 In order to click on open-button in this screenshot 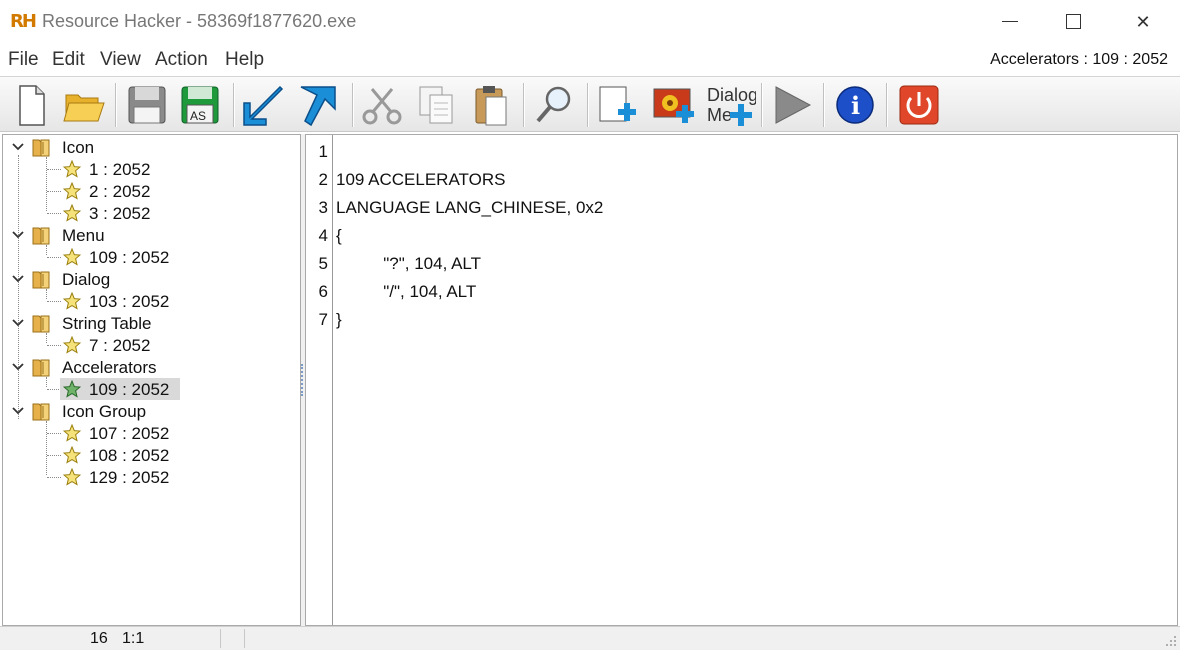, I will do `click(85, 105)`.